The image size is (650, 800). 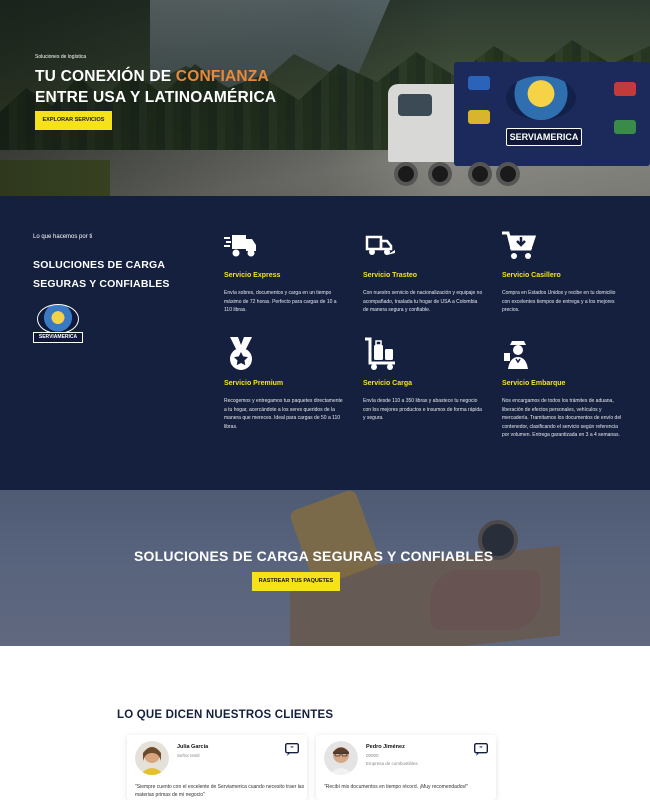 I want to click on truck-window, so click(x=415, y=105).